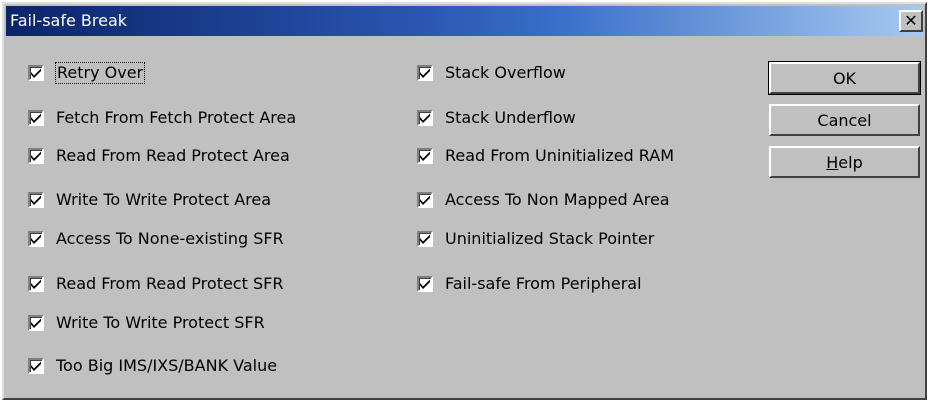 Image resolution: width=932 pixels, height=405 pixels. Describe the element at coordinates (543, 283) in the screenshot. I see `option-label: Fail-safe From Peripheral` at that location.